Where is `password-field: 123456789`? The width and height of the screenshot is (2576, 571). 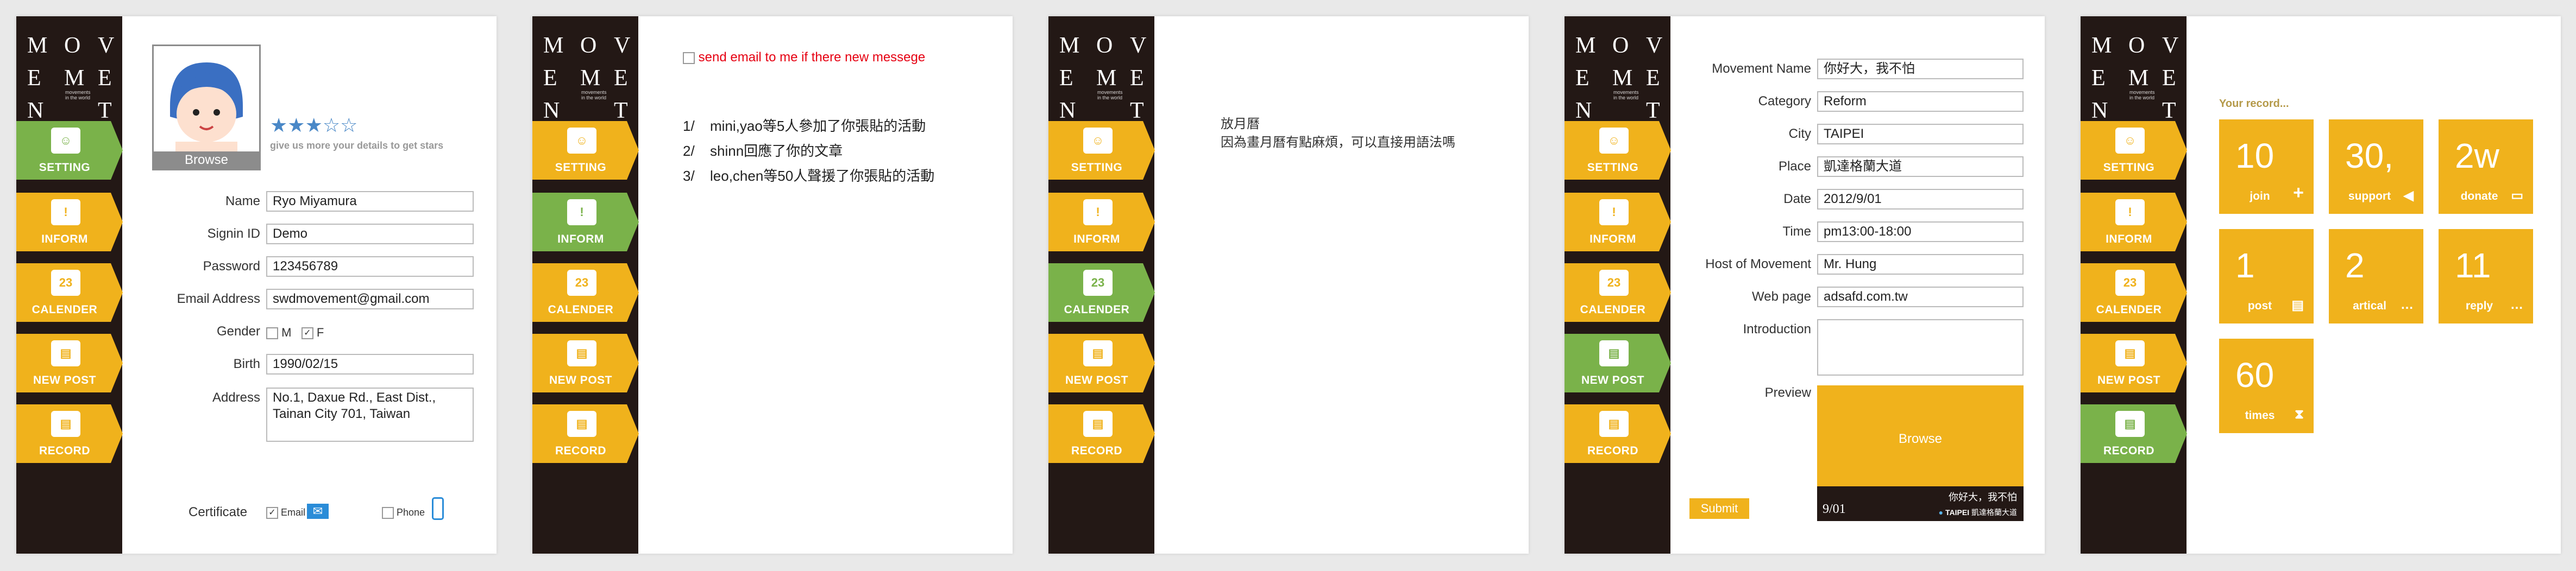
password-field: 123456789 is located at coordinates (370, 266).